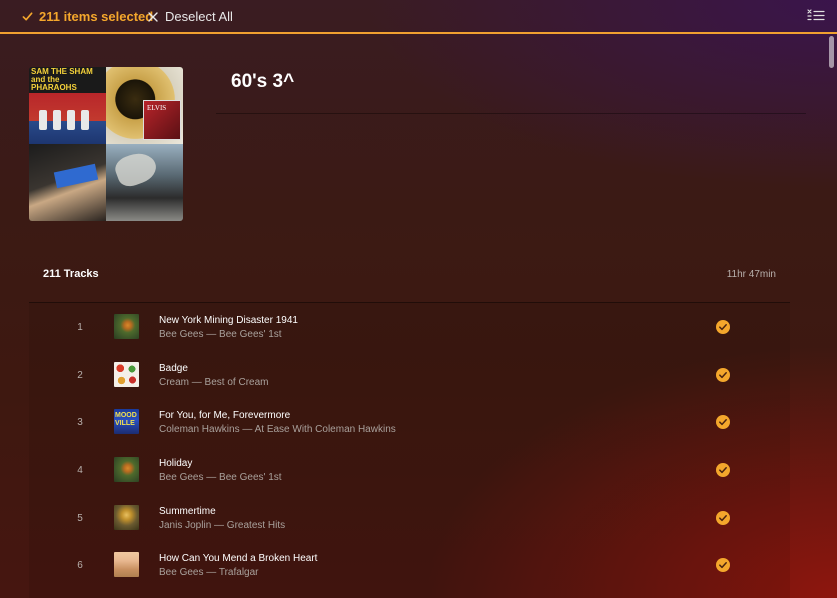 This screenshot has height=598, width=837. I want to click on title-divider, so click(511, 113).